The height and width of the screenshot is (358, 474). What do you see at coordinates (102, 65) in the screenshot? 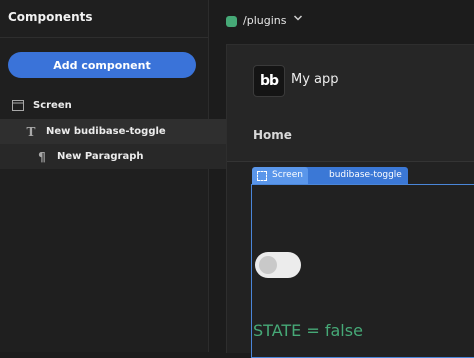
I see `add-component-button: Add component` at bounding box center [102, 65].